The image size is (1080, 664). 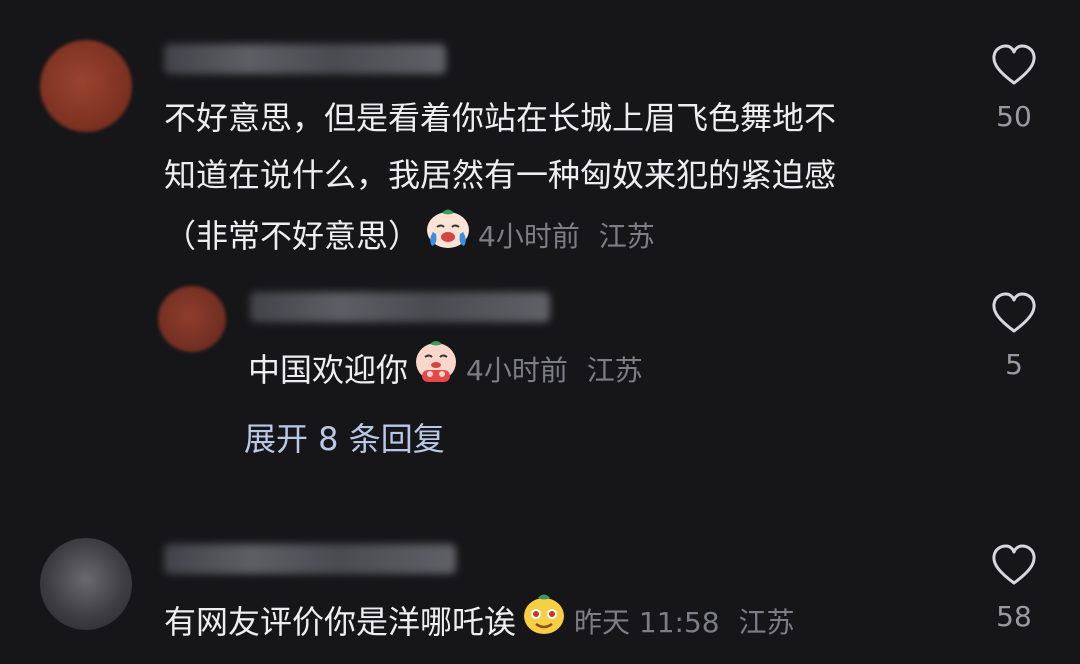 What do you see at coordinates (544, 622) in the screenshot?
I see `yellow-face-emoji` at bounding box center [544, 622].